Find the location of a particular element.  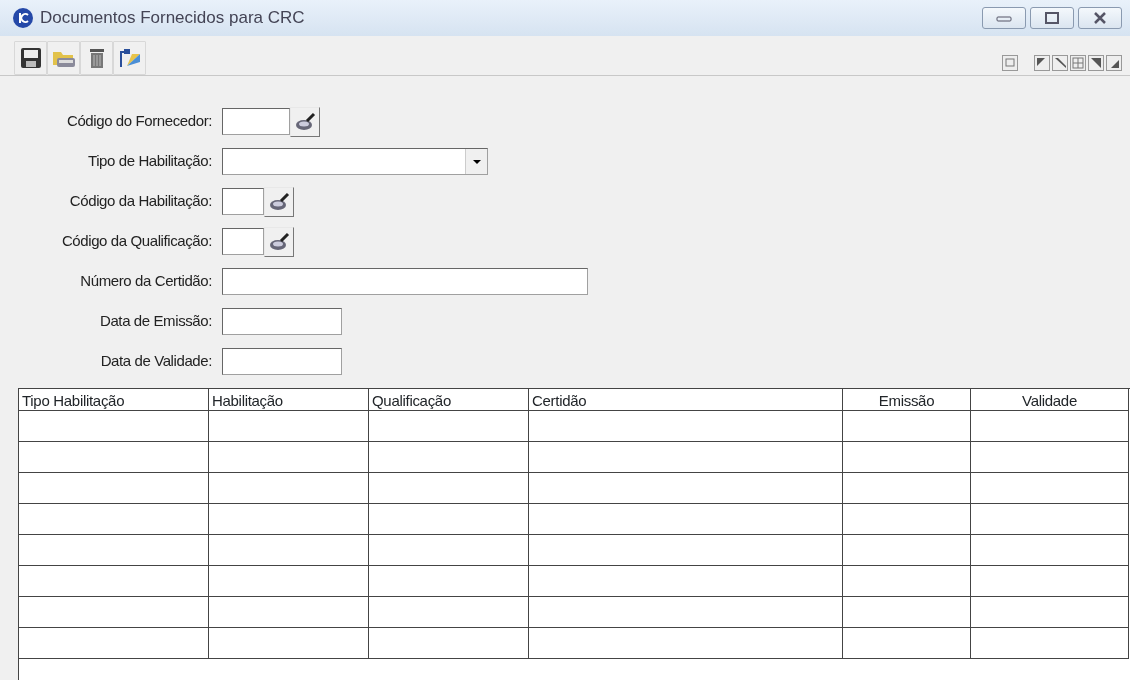

field-label: Código da Qualificação: is located at coordinates (136, 241).